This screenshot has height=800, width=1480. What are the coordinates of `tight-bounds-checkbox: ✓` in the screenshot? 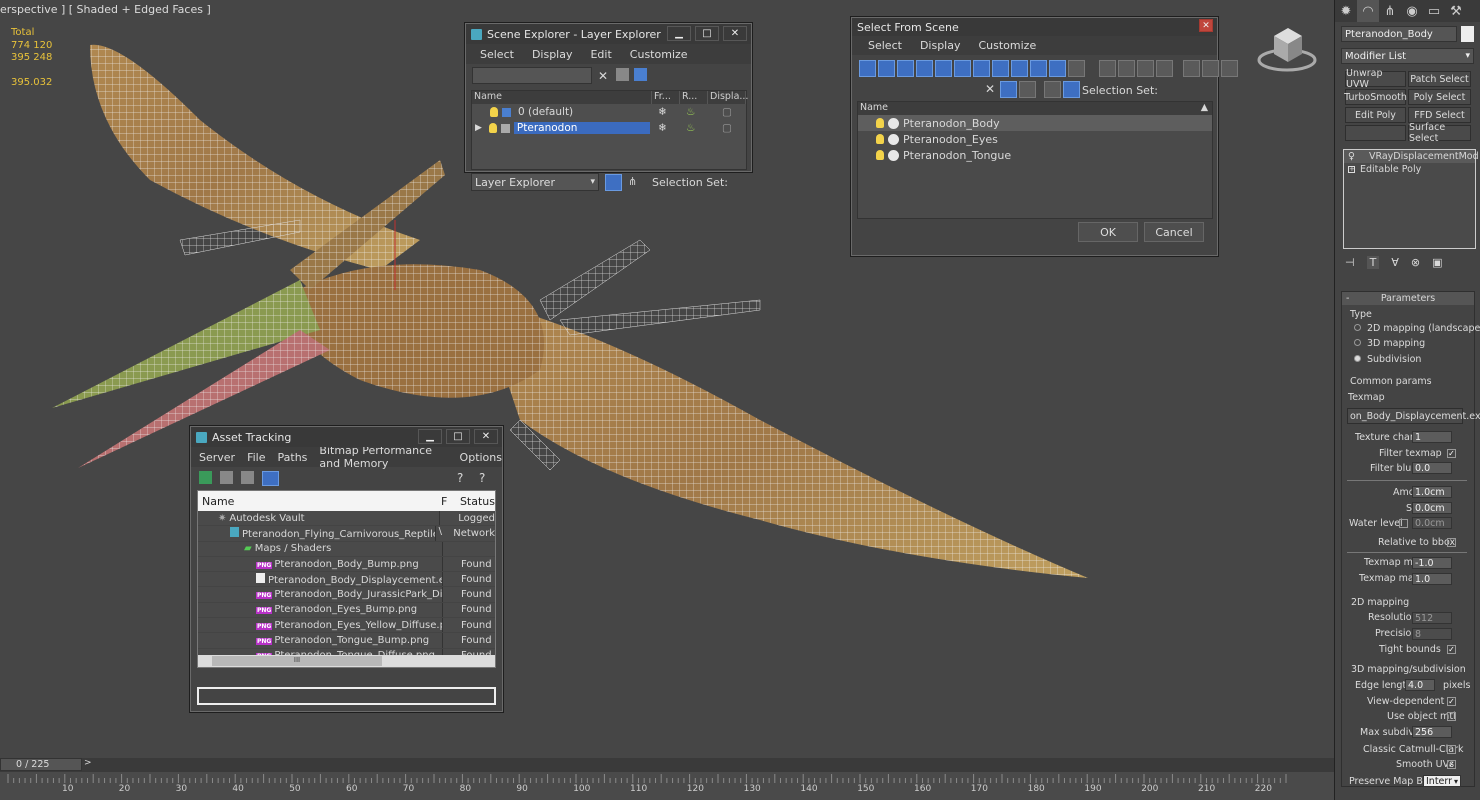 It's located at (1451, 649).